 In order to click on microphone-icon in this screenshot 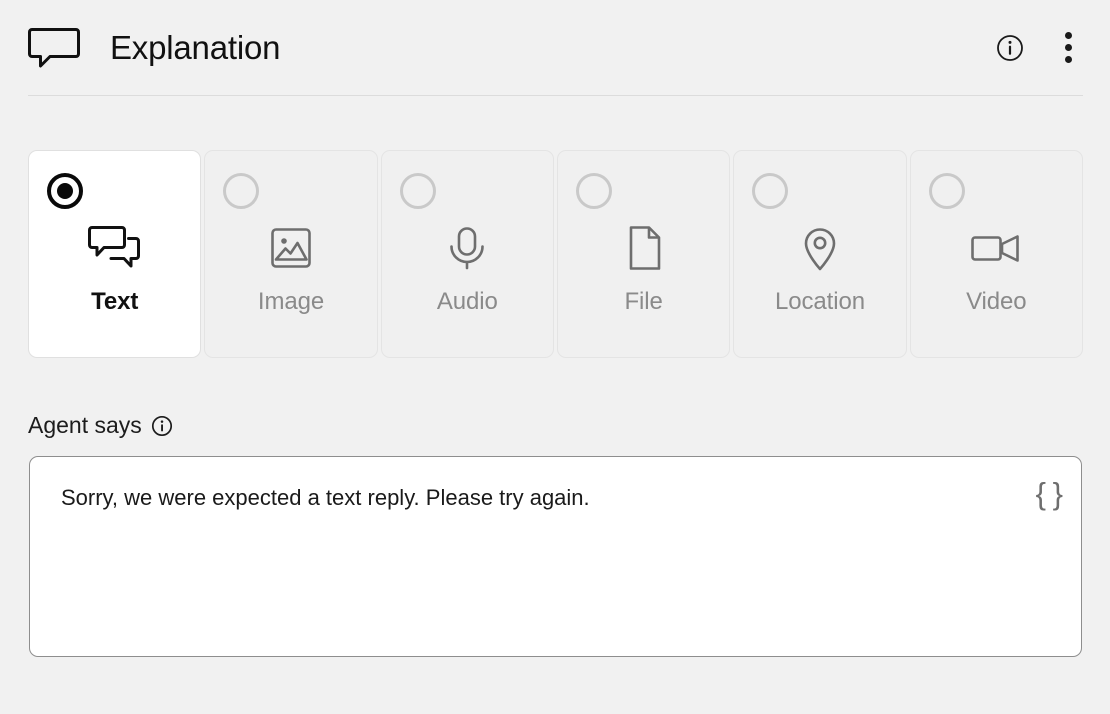, I will do `click(467, 248)`.